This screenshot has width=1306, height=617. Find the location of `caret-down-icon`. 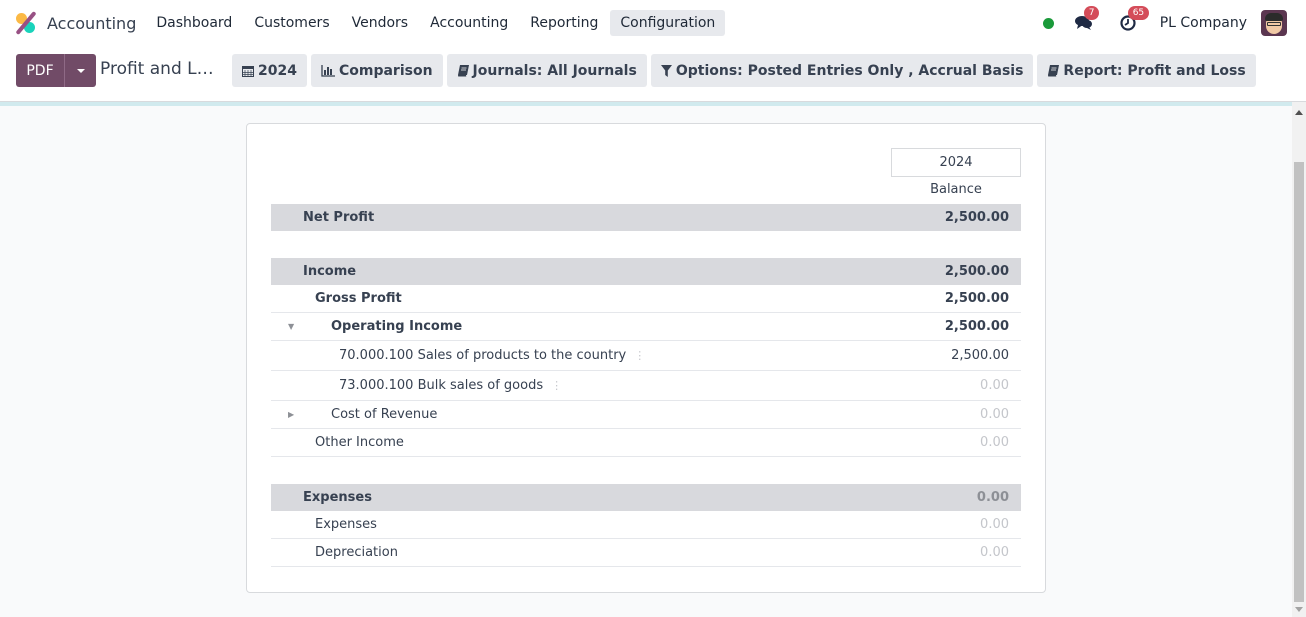

caret-down-icon is located at coordinates (80, 70).